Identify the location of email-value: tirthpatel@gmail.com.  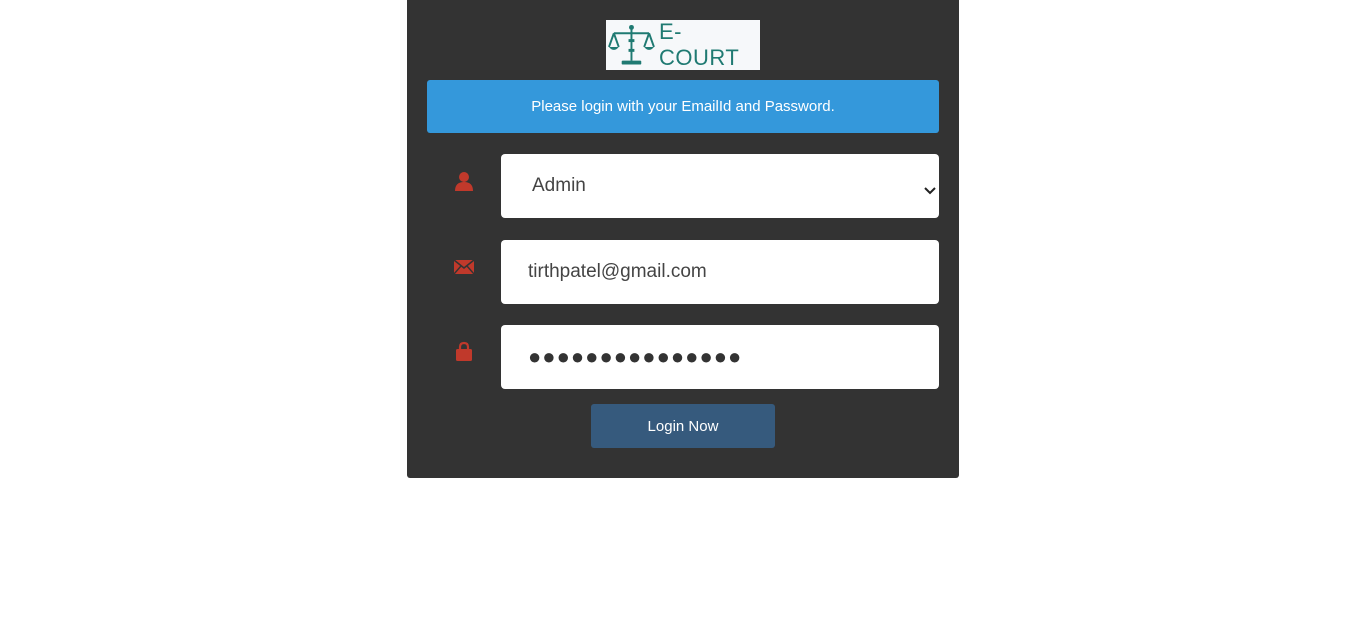
(617, 271).